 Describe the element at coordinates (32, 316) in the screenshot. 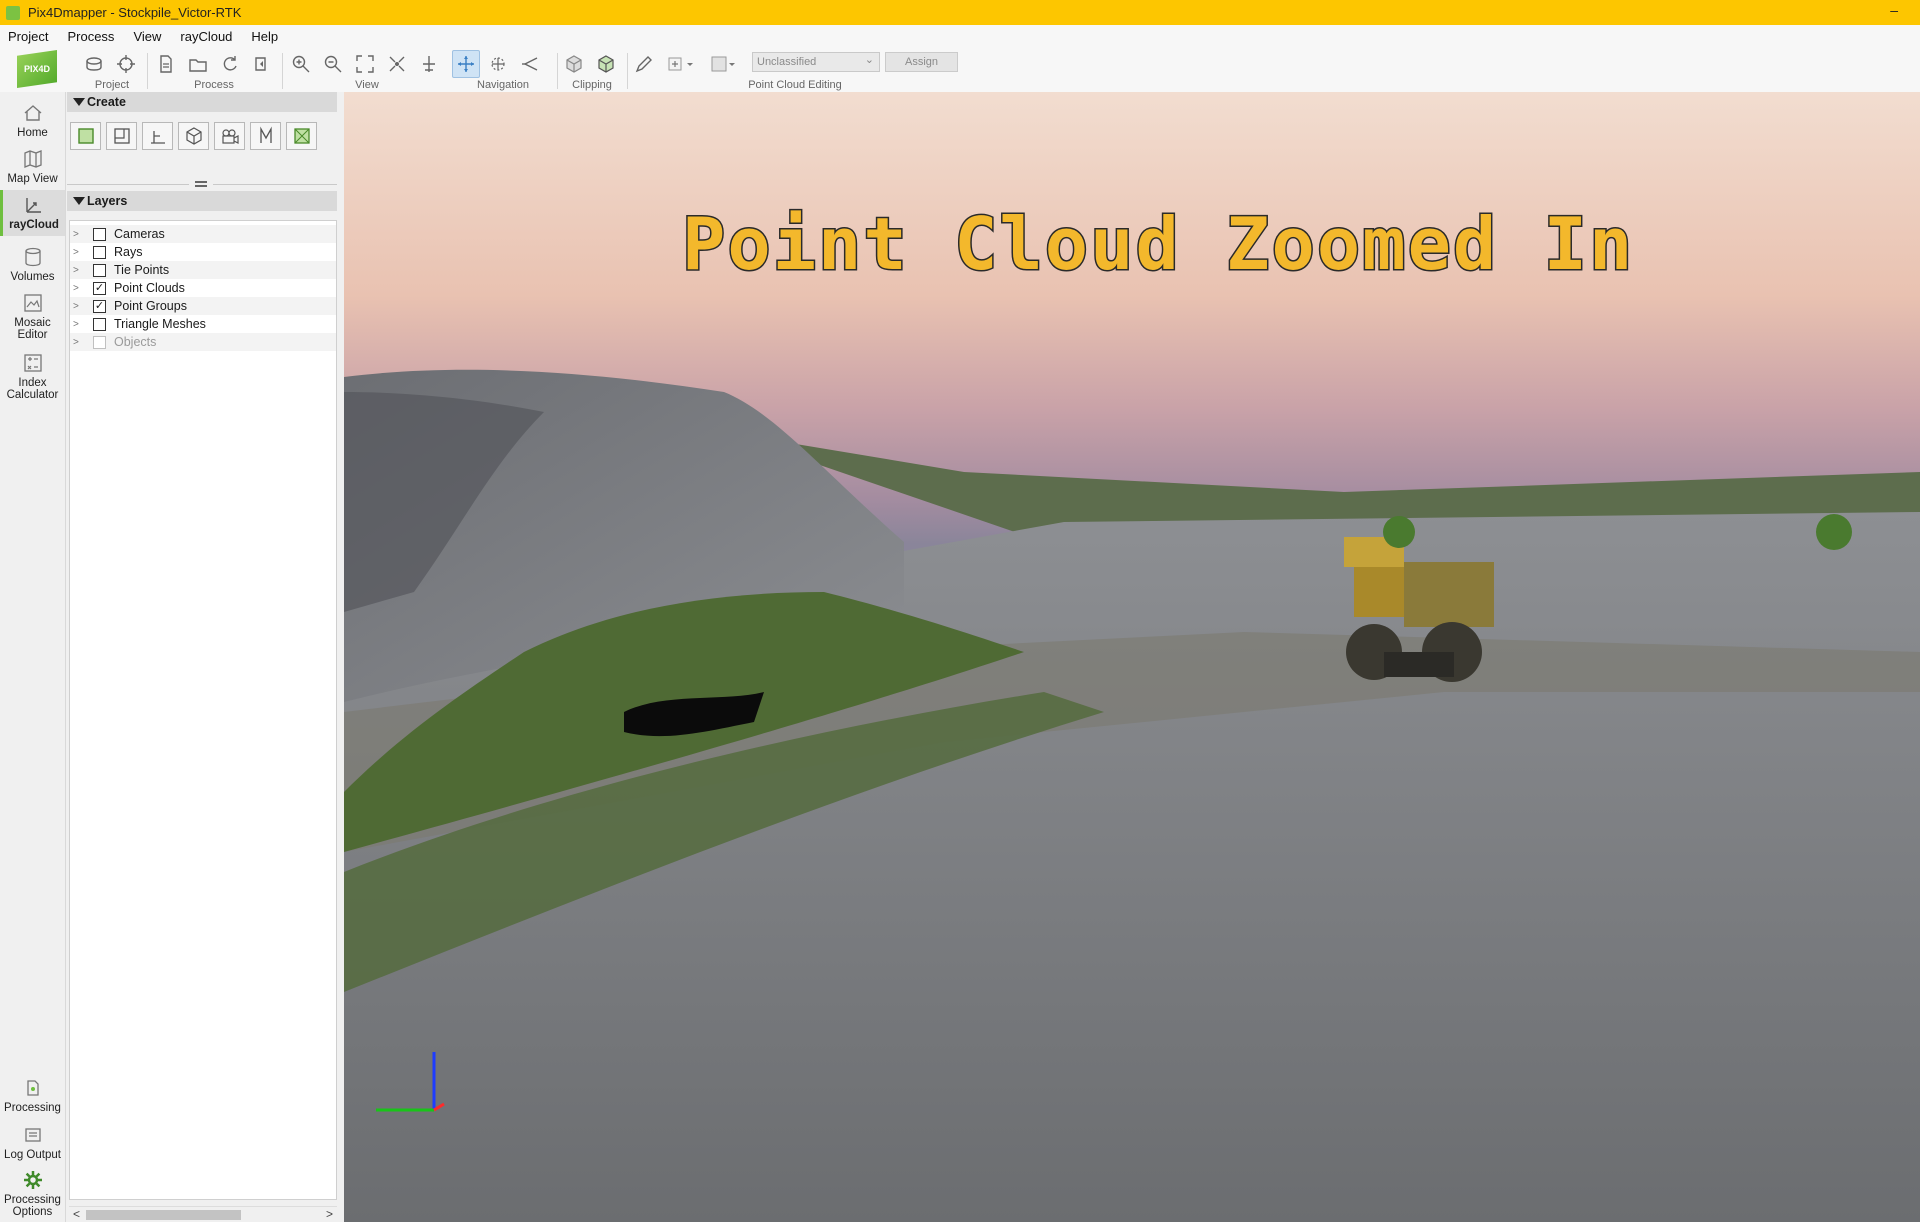

I see `sidebar-item-mosaic-editor: Mosaic Editor` at that location.